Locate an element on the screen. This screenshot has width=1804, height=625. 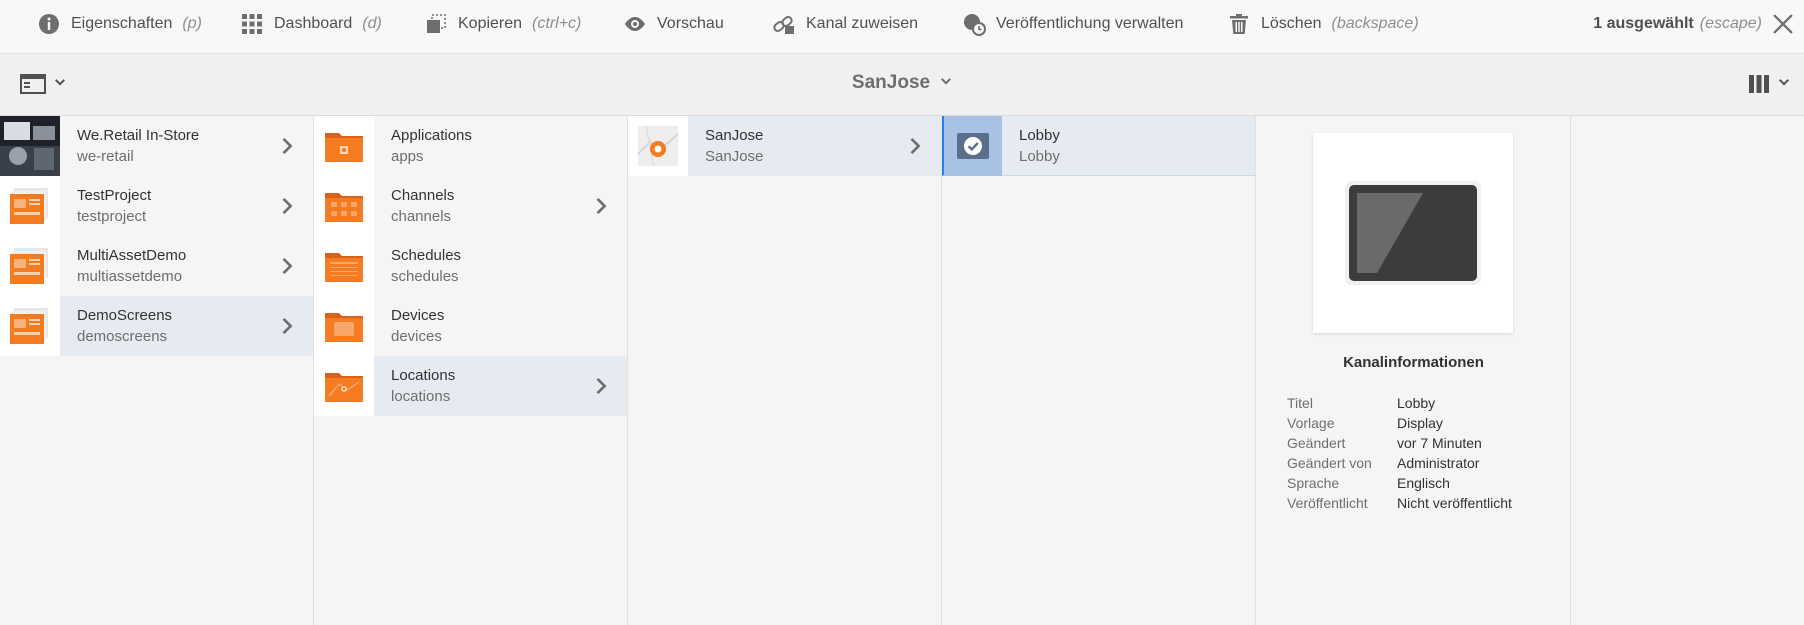
info-row: Sprache Englisch is located at coordinates (1399, 483).